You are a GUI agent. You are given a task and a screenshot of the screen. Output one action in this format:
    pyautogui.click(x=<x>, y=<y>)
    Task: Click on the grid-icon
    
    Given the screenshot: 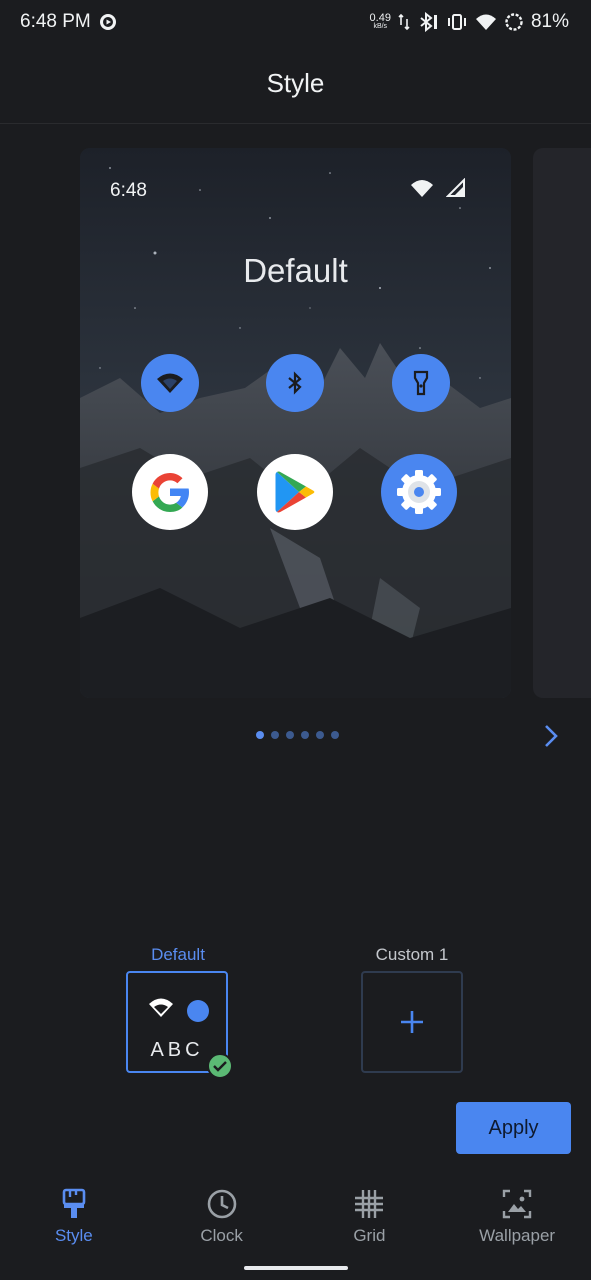 What is the action you would take?
    pyautogui.click(x=369, y=1204)
    